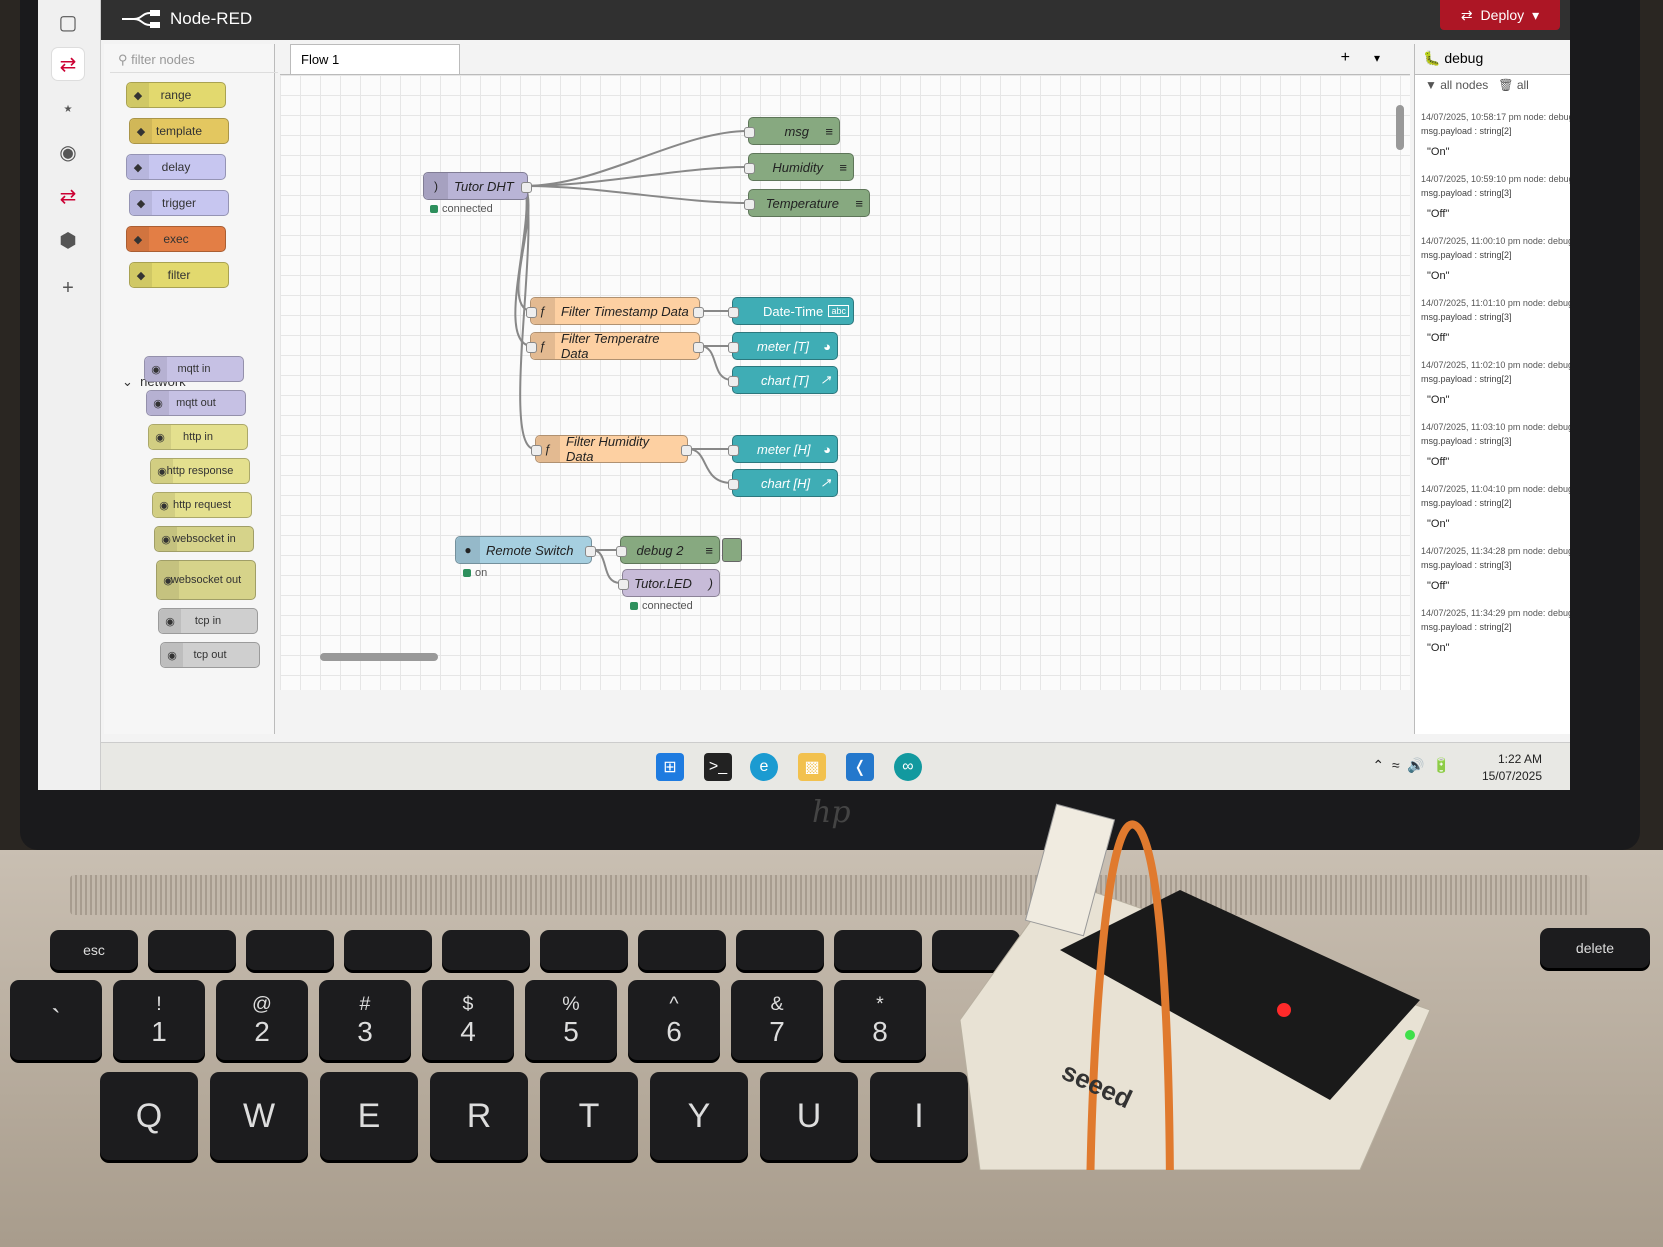 This screenshot has width=1663, height=1247. Describe the element at coordinates (68, 22) in the screenshot. I see `window-icon: ▢` at that location.